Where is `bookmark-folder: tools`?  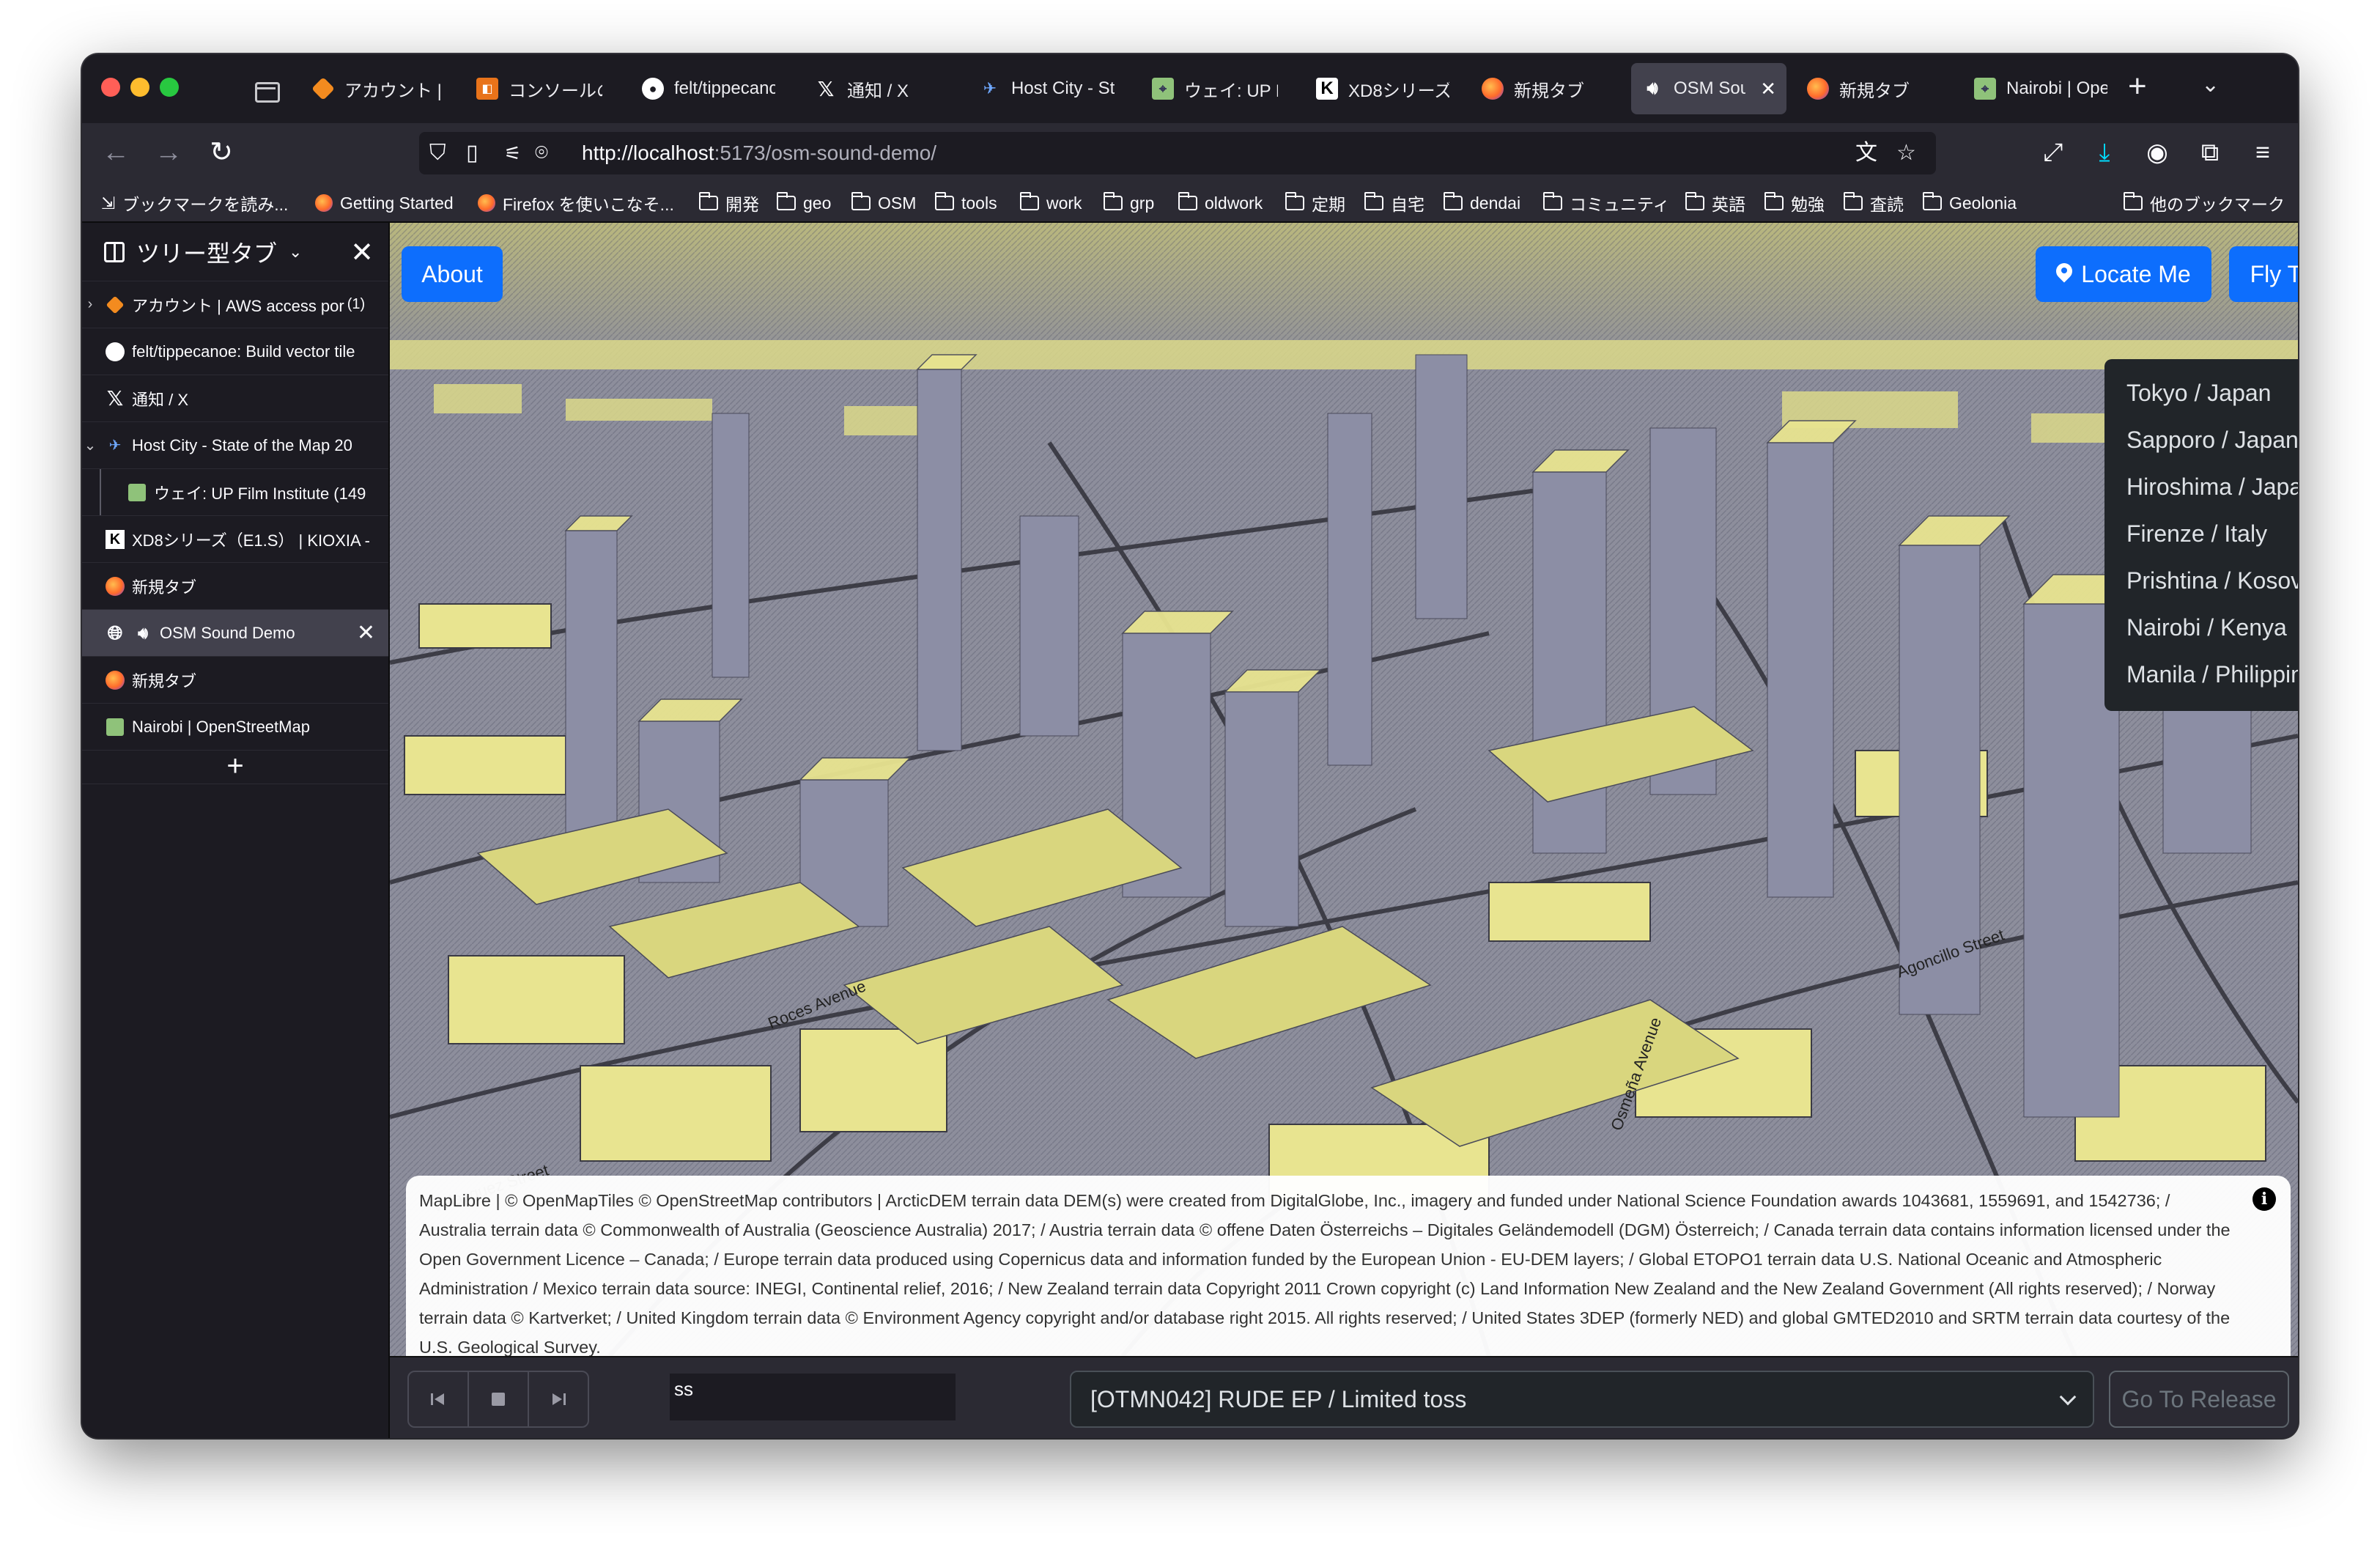 bookmark-folder: tools is located at coordinates (965, 203).